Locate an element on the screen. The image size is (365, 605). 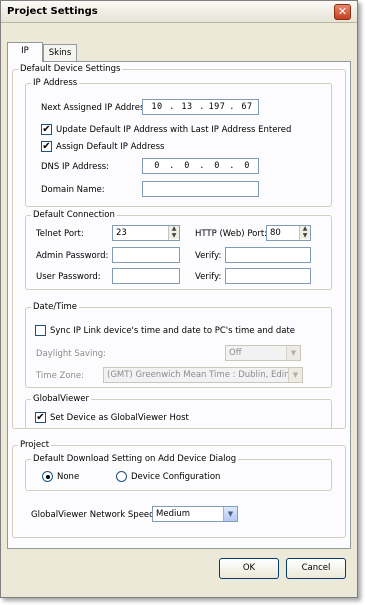
ok-button: OK is located at coordinates (249, 568).